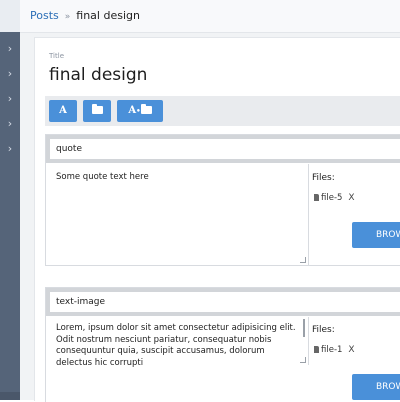 The width and height of the screenshot is (400, 402). Describe the element at coordinates (10, 200) in the screenshot. I see `sidebar: › › › › ›` at that location.